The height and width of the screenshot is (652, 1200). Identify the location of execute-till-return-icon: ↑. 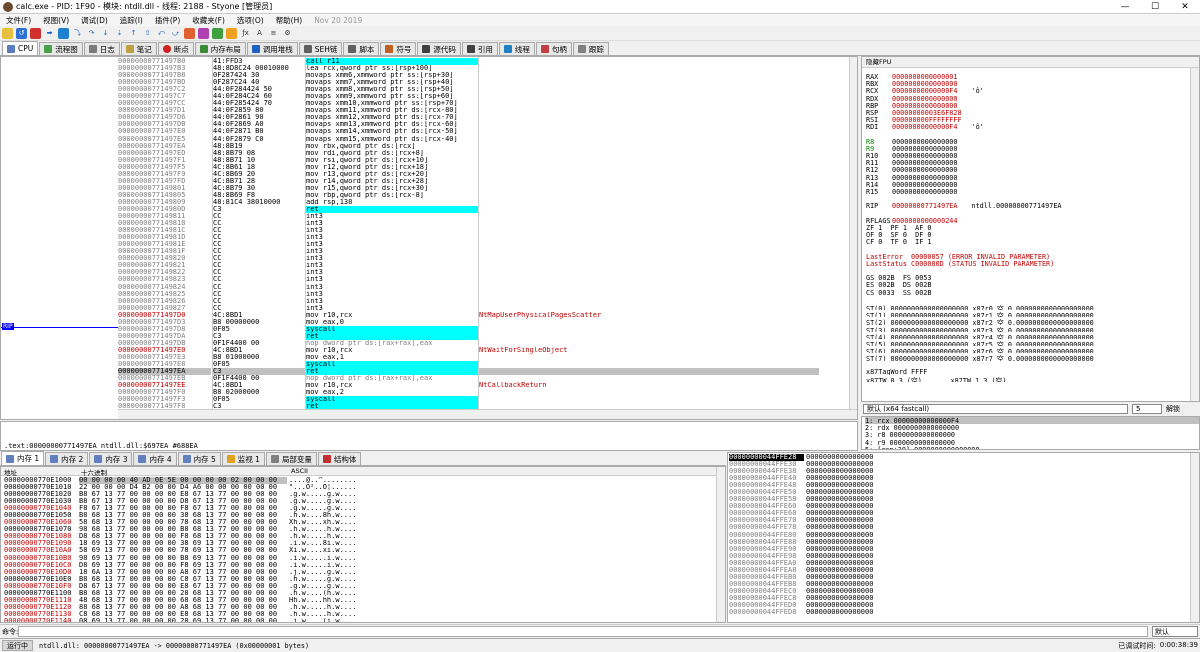
(133, 33).